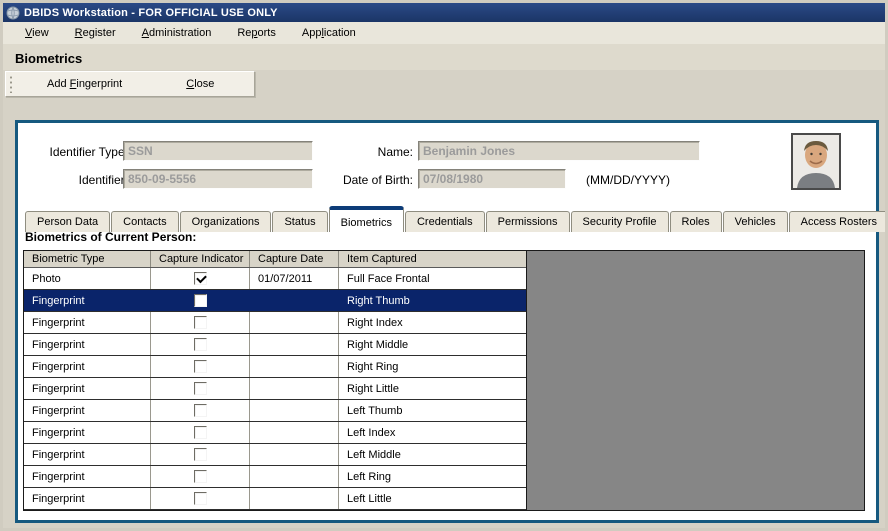  What do you see at coordinates (527, 221) in the screenshot?
I see `tab-permissions: Permissions` at bounding box center [527, 221].